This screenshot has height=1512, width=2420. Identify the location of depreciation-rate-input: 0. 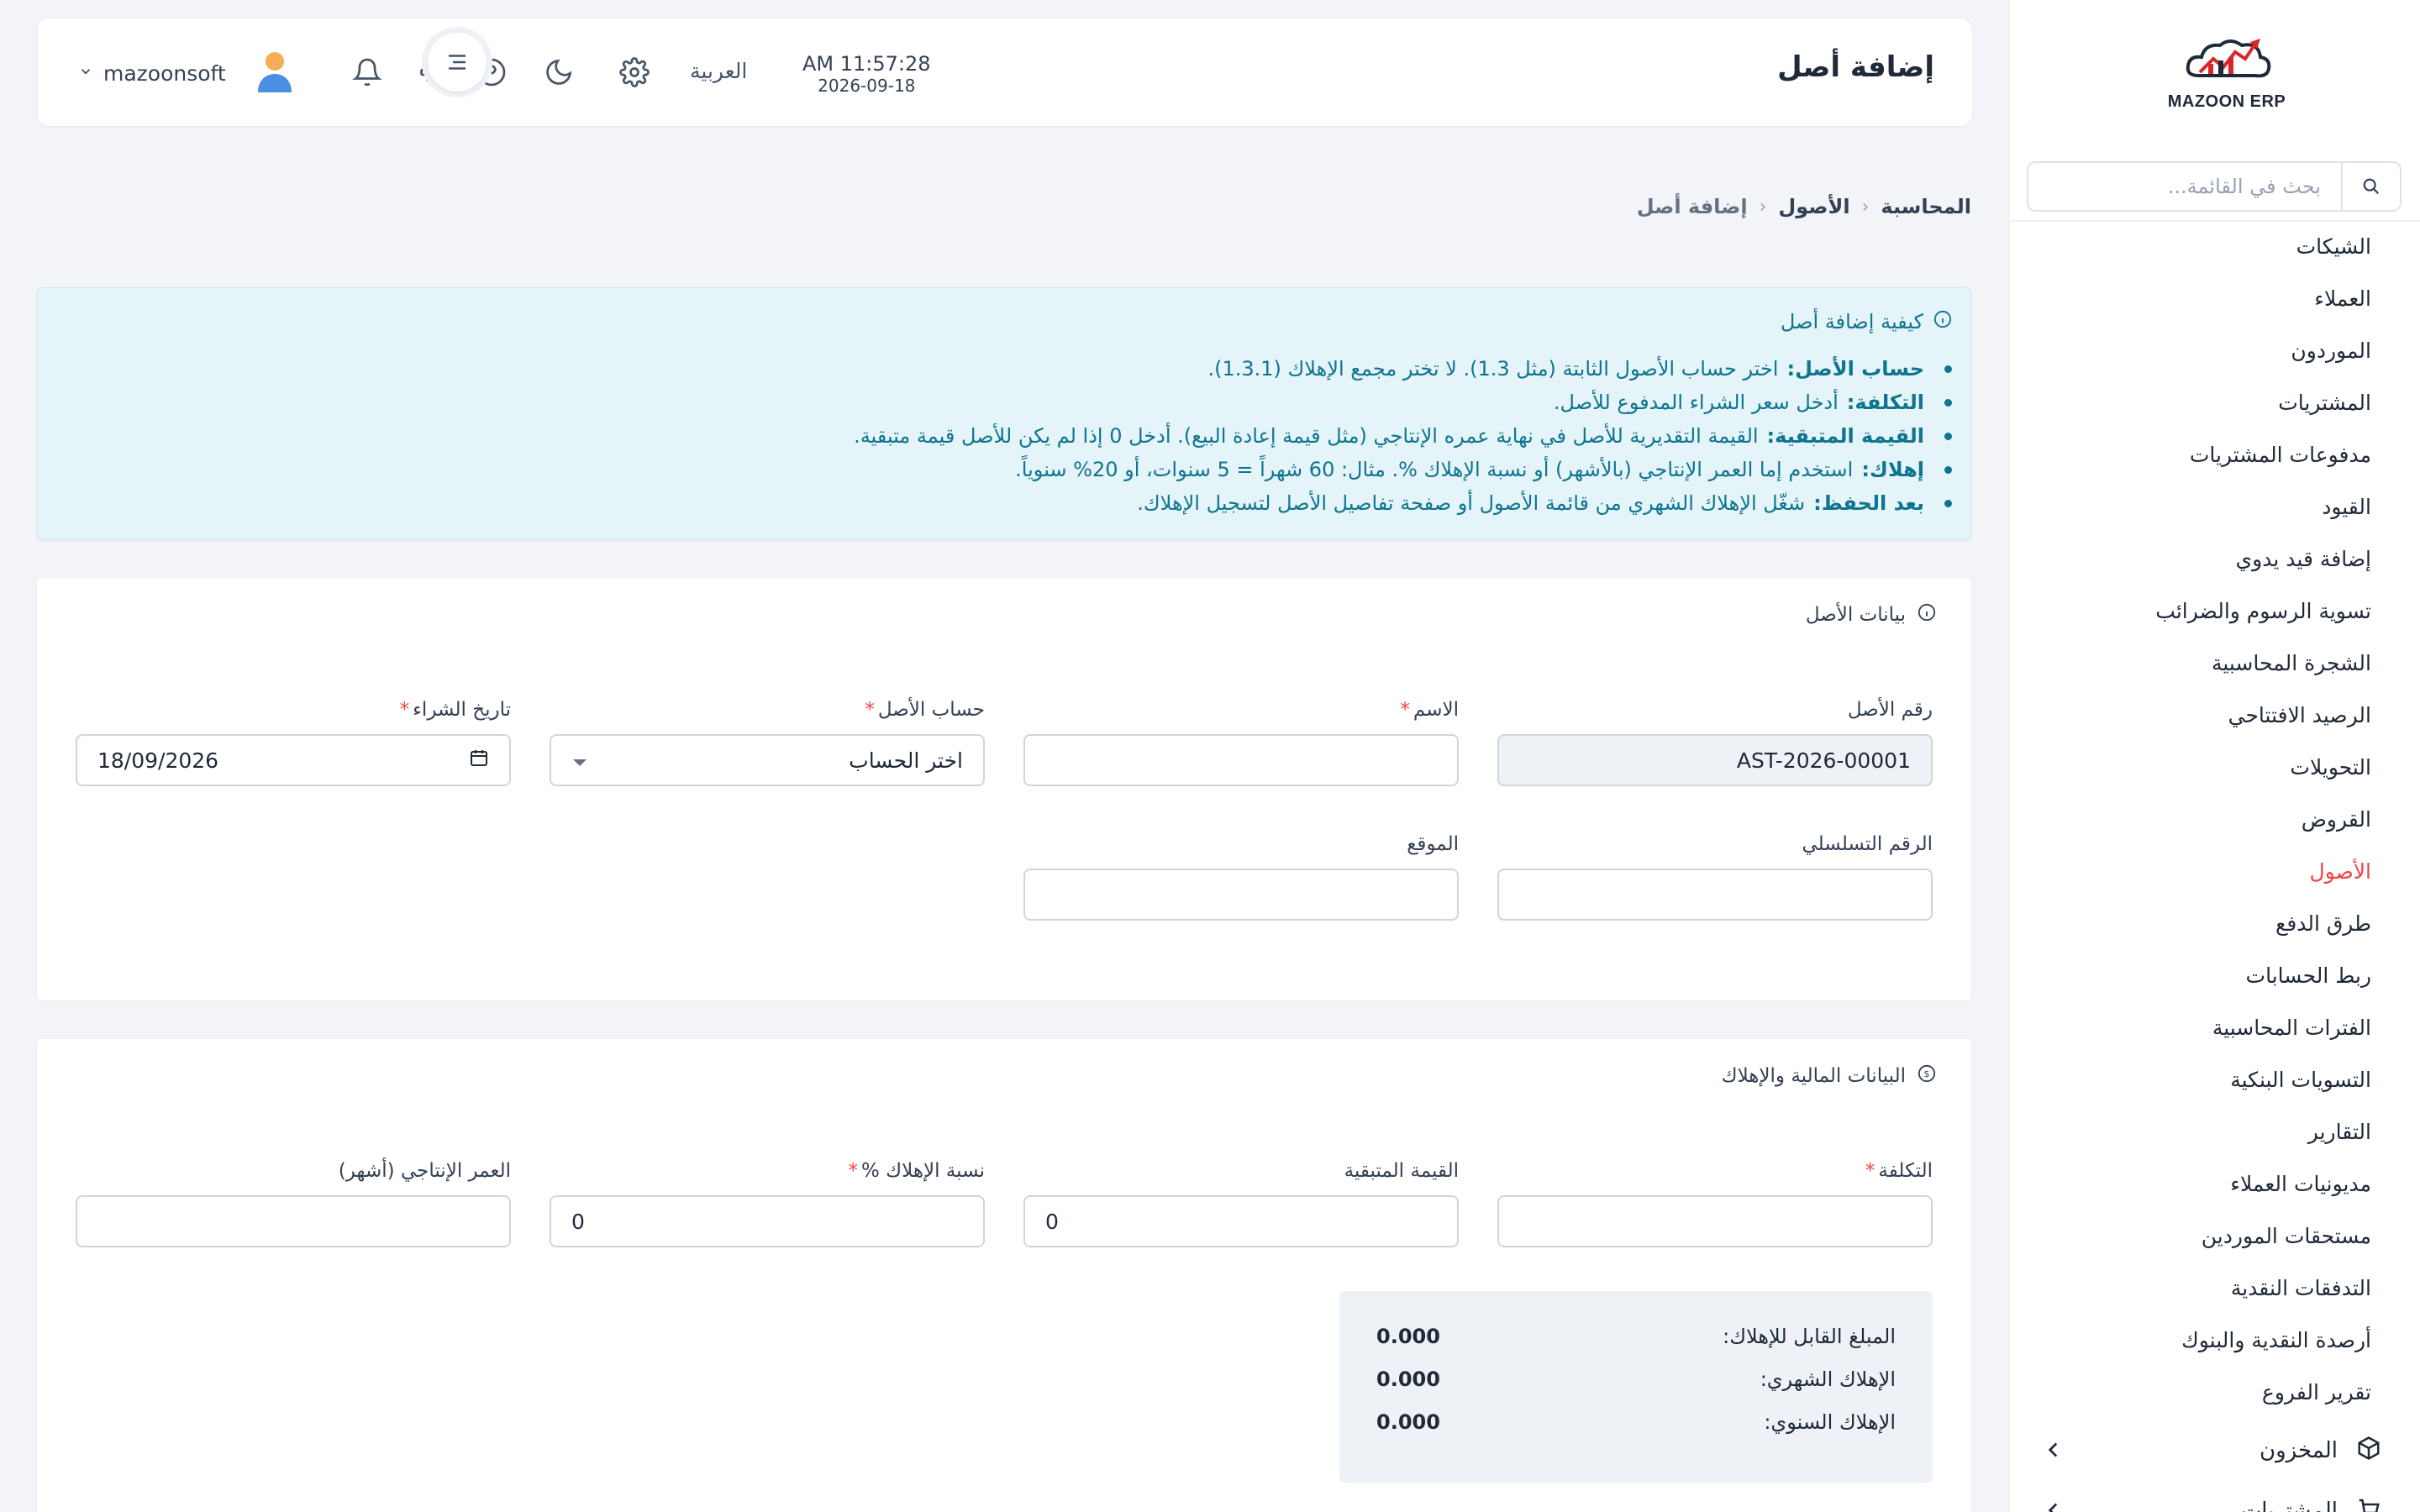
(767, 1221).